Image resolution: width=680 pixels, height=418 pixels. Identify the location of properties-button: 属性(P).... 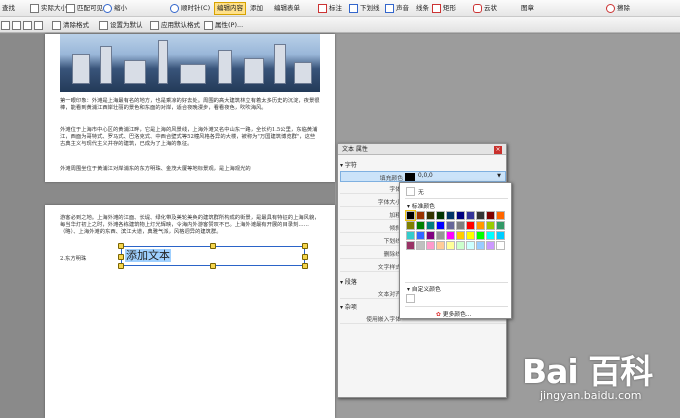
(223, 25).